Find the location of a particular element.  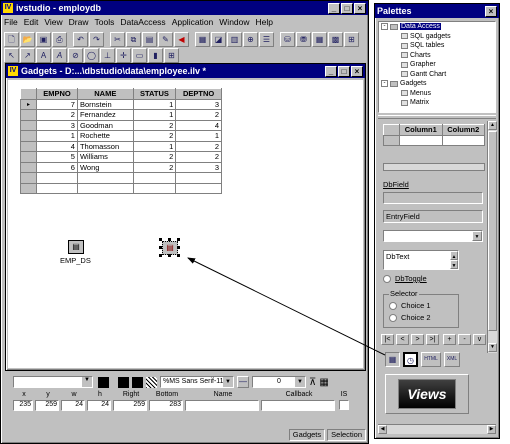

data-source-icon: ▤ is located at coordinates (76, 247).